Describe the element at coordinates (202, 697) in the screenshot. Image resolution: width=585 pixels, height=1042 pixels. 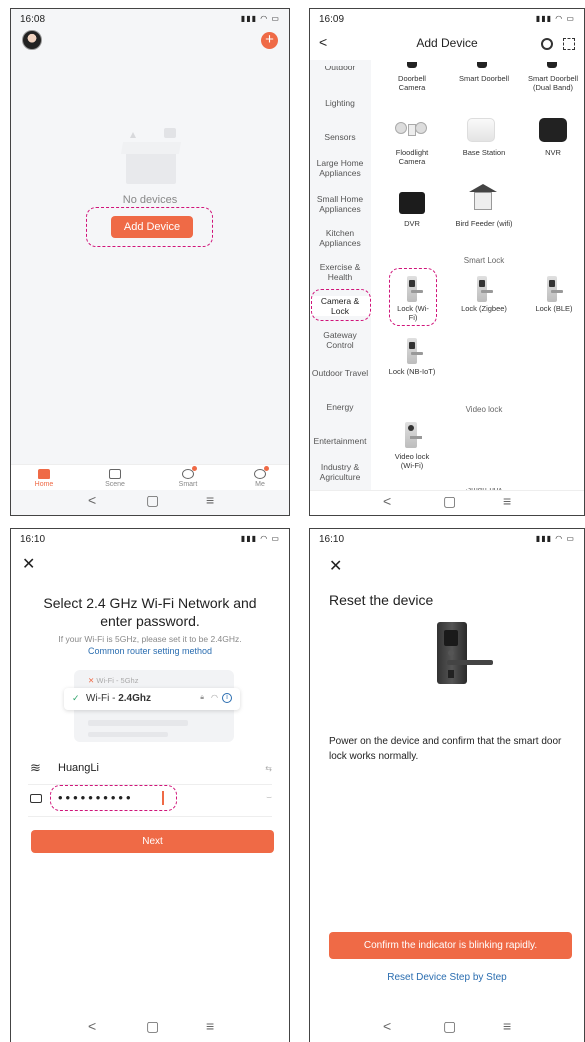
I see `lock-icon: 🔒︎` at that location.